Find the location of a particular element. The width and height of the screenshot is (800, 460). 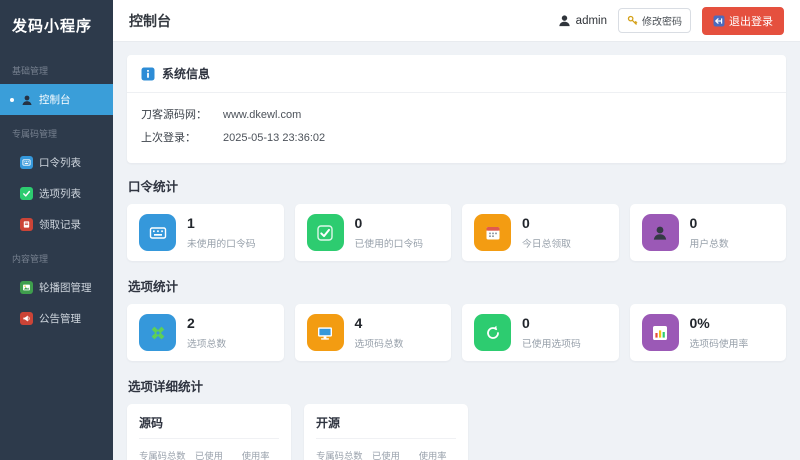

user-avatar-icon is located at coordinates (564, 21).